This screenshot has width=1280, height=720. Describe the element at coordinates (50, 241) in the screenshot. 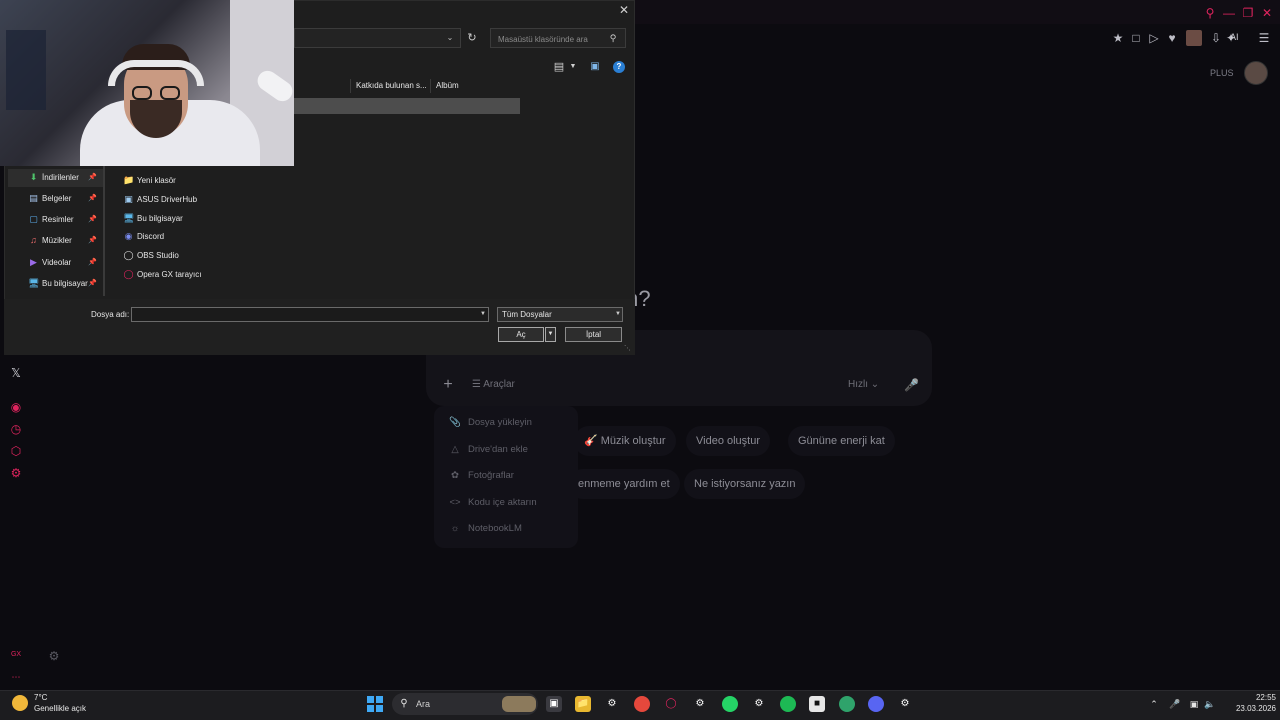

I see `nav-item-music: ♫ Müzikler` at that location.